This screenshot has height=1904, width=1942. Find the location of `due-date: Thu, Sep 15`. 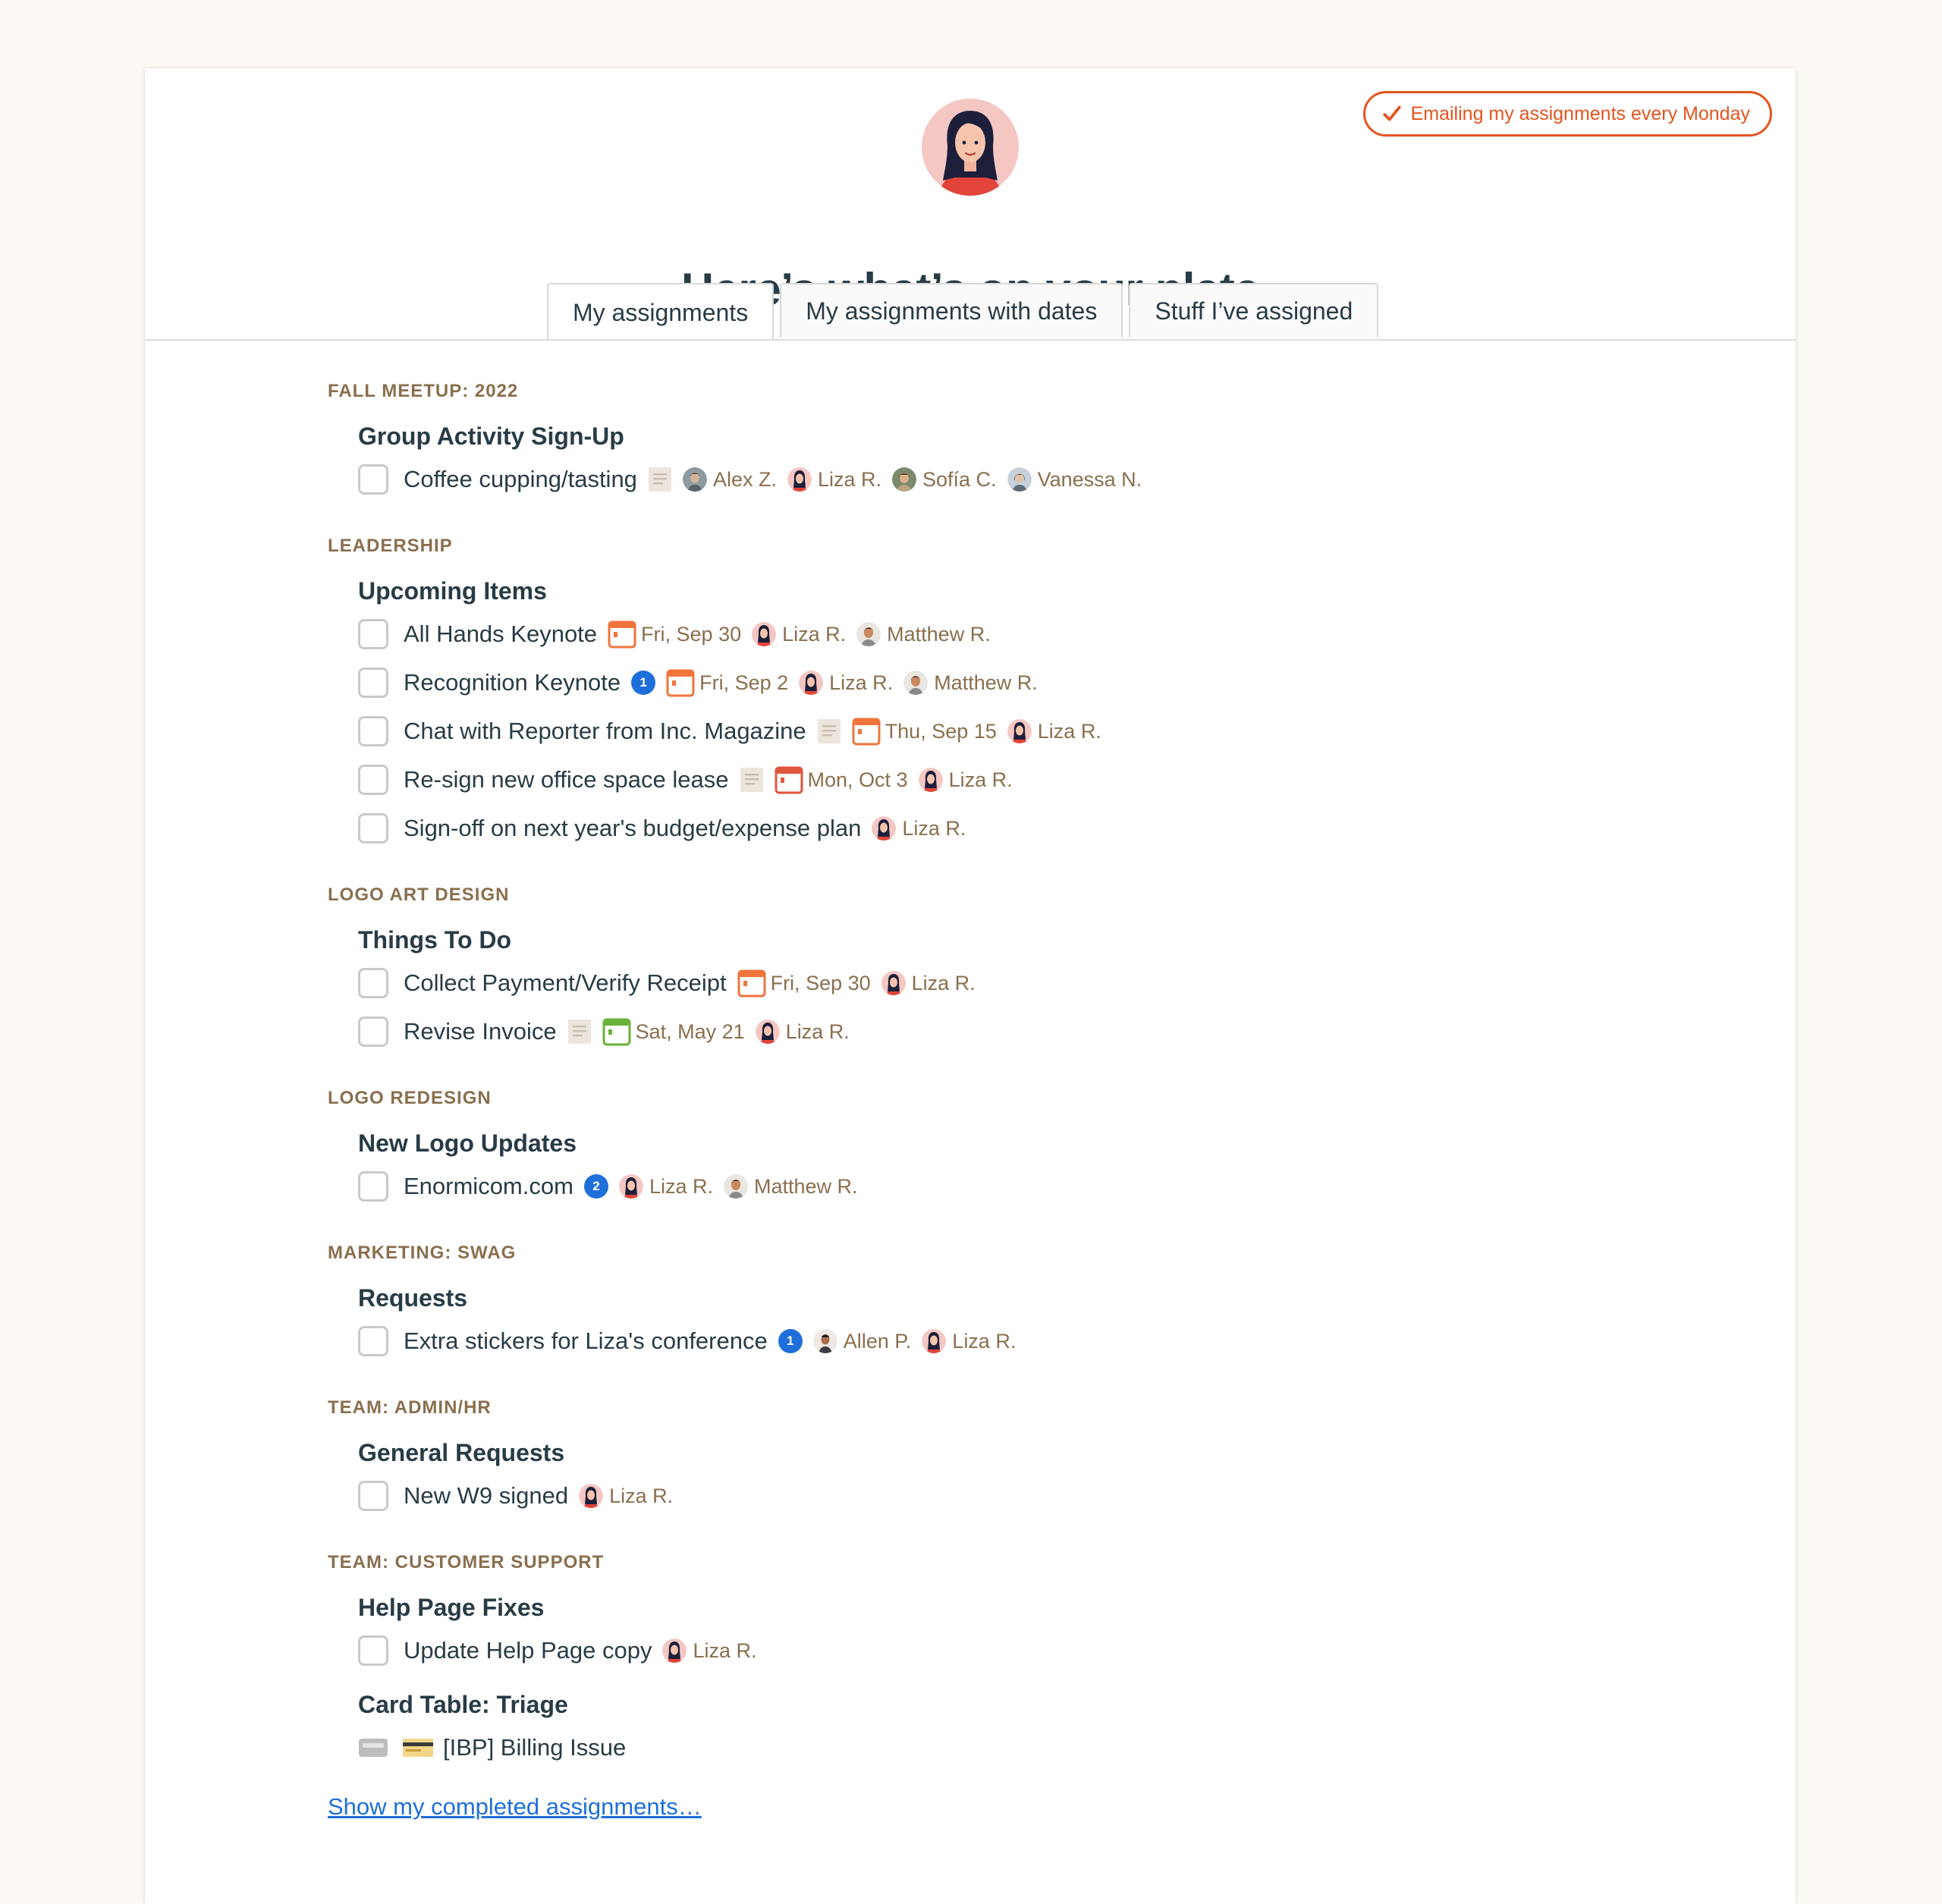

due-date: Thu, Sep 15 is located at coordinates (925, 731).